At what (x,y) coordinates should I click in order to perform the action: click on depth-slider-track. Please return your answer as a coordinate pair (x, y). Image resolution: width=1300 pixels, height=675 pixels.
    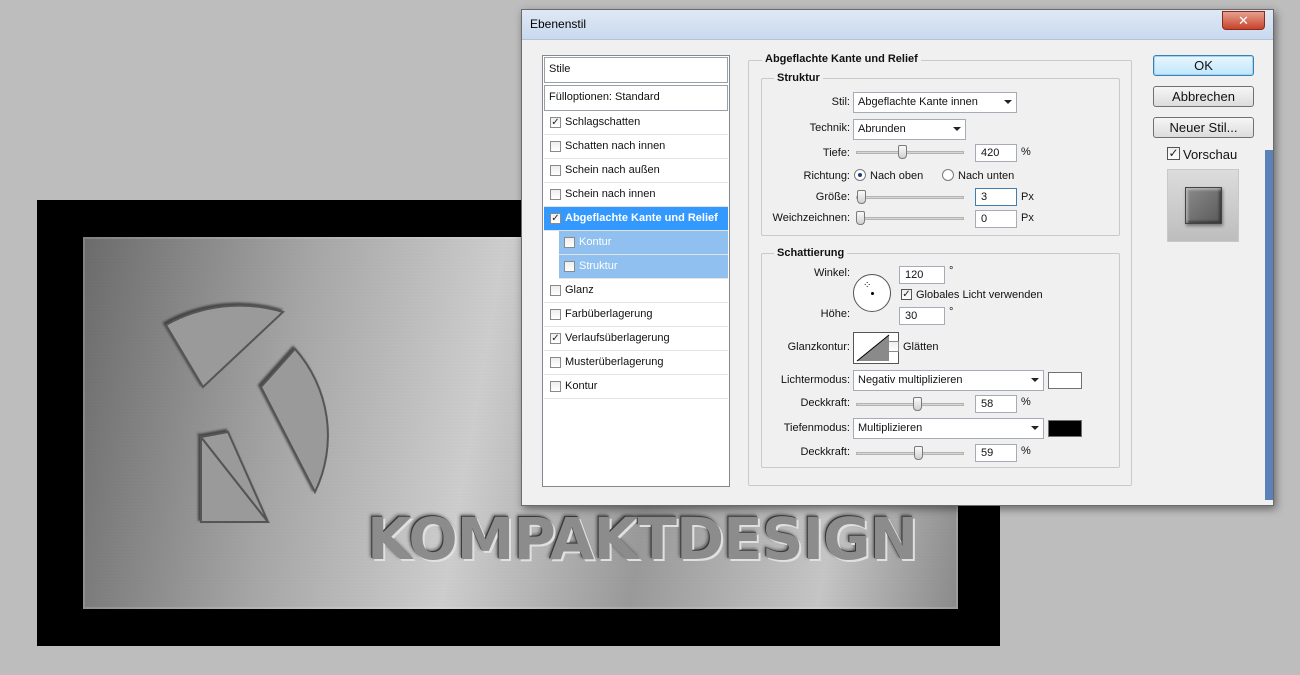
    Looking at the image, I should click on (910, 152).